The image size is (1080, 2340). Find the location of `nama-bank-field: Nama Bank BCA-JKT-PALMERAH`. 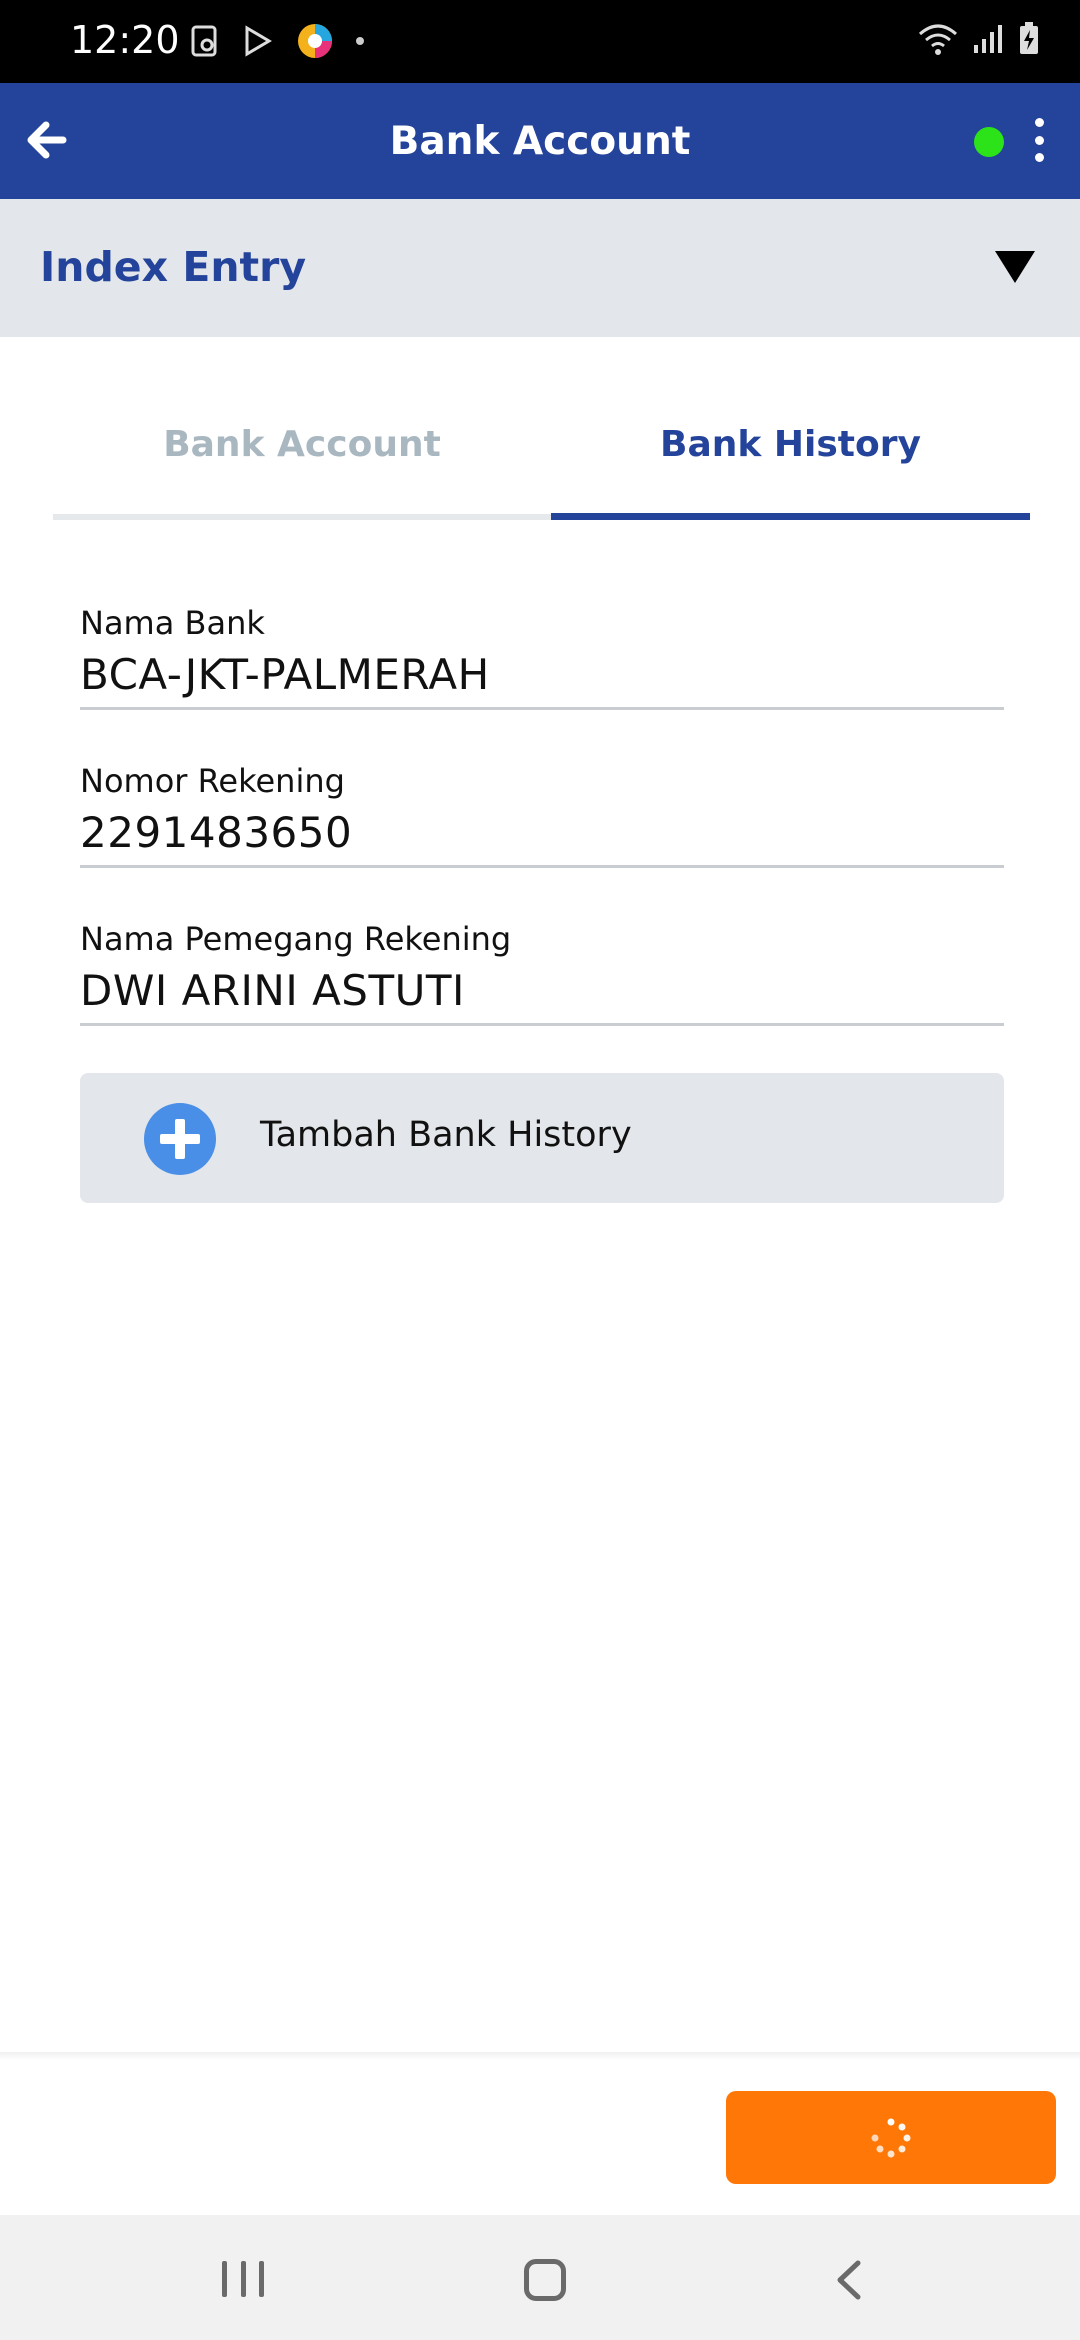

nama-bank-field: Nama Bank BCA-JKT-PALMERAH is located at coordinates (542, 657).